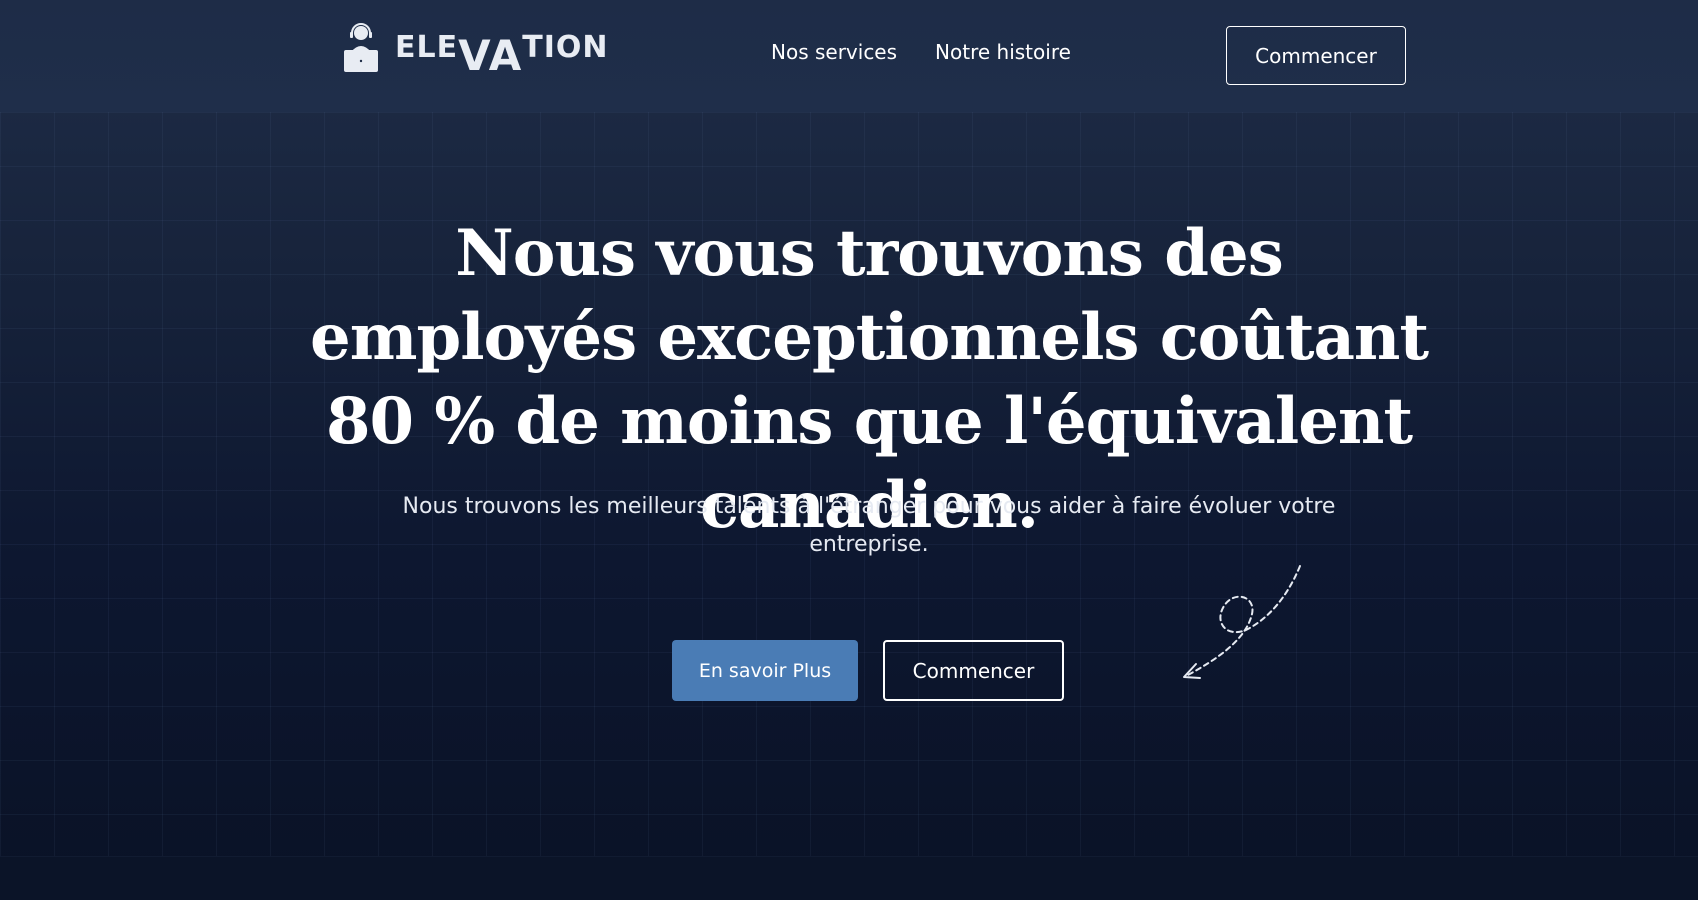 This screenshot has height=900, width=1698. What do you see at coordinates (834, 52) in the screenshot?
I see `nav-item-services: Nos services` at bounding box center [834, 52].